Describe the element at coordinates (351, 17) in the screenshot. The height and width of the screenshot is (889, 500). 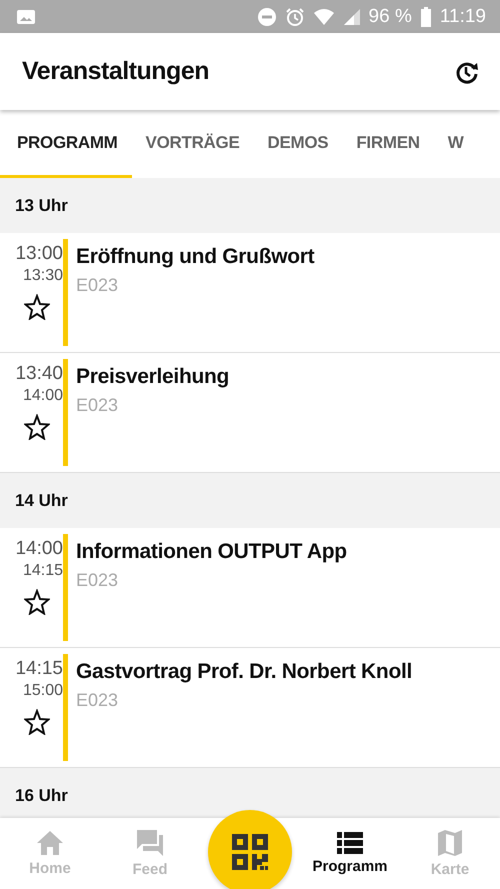
I see `signal-icon` at that location.